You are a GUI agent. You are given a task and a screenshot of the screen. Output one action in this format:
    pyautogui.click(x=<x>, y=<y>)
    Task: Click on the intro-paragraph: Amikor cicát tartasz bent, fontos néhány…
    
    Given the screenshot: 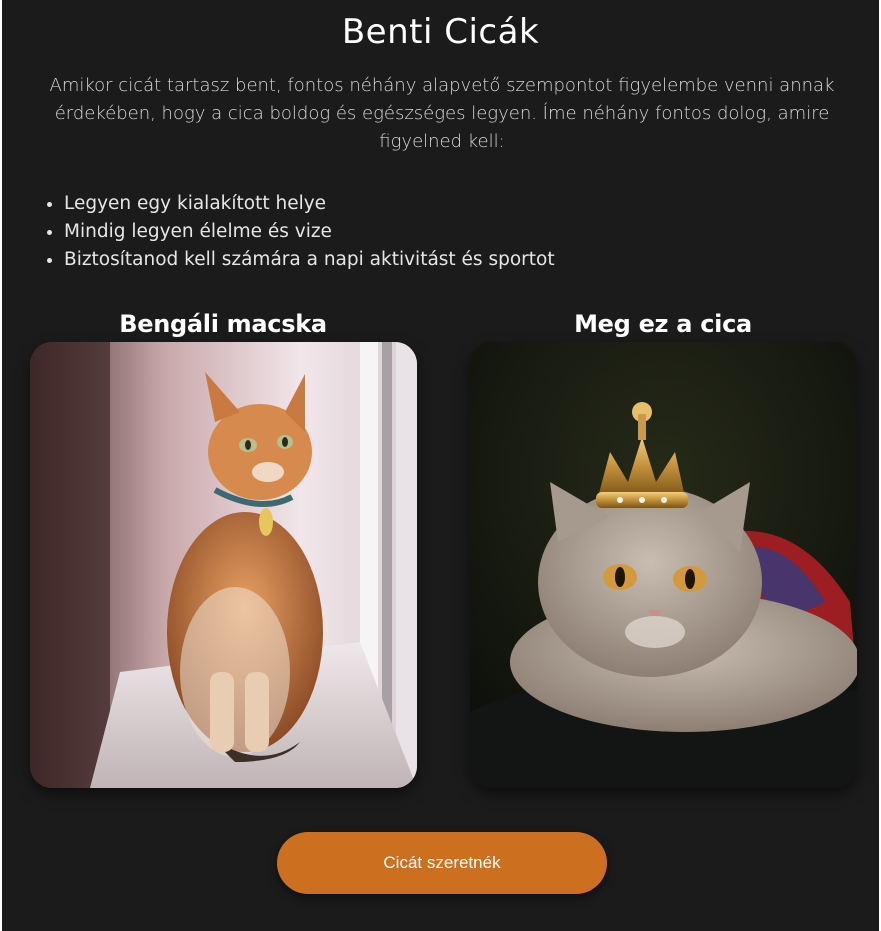 What is the action you would take?
    pyautogui.click(x=442, y=113)
    